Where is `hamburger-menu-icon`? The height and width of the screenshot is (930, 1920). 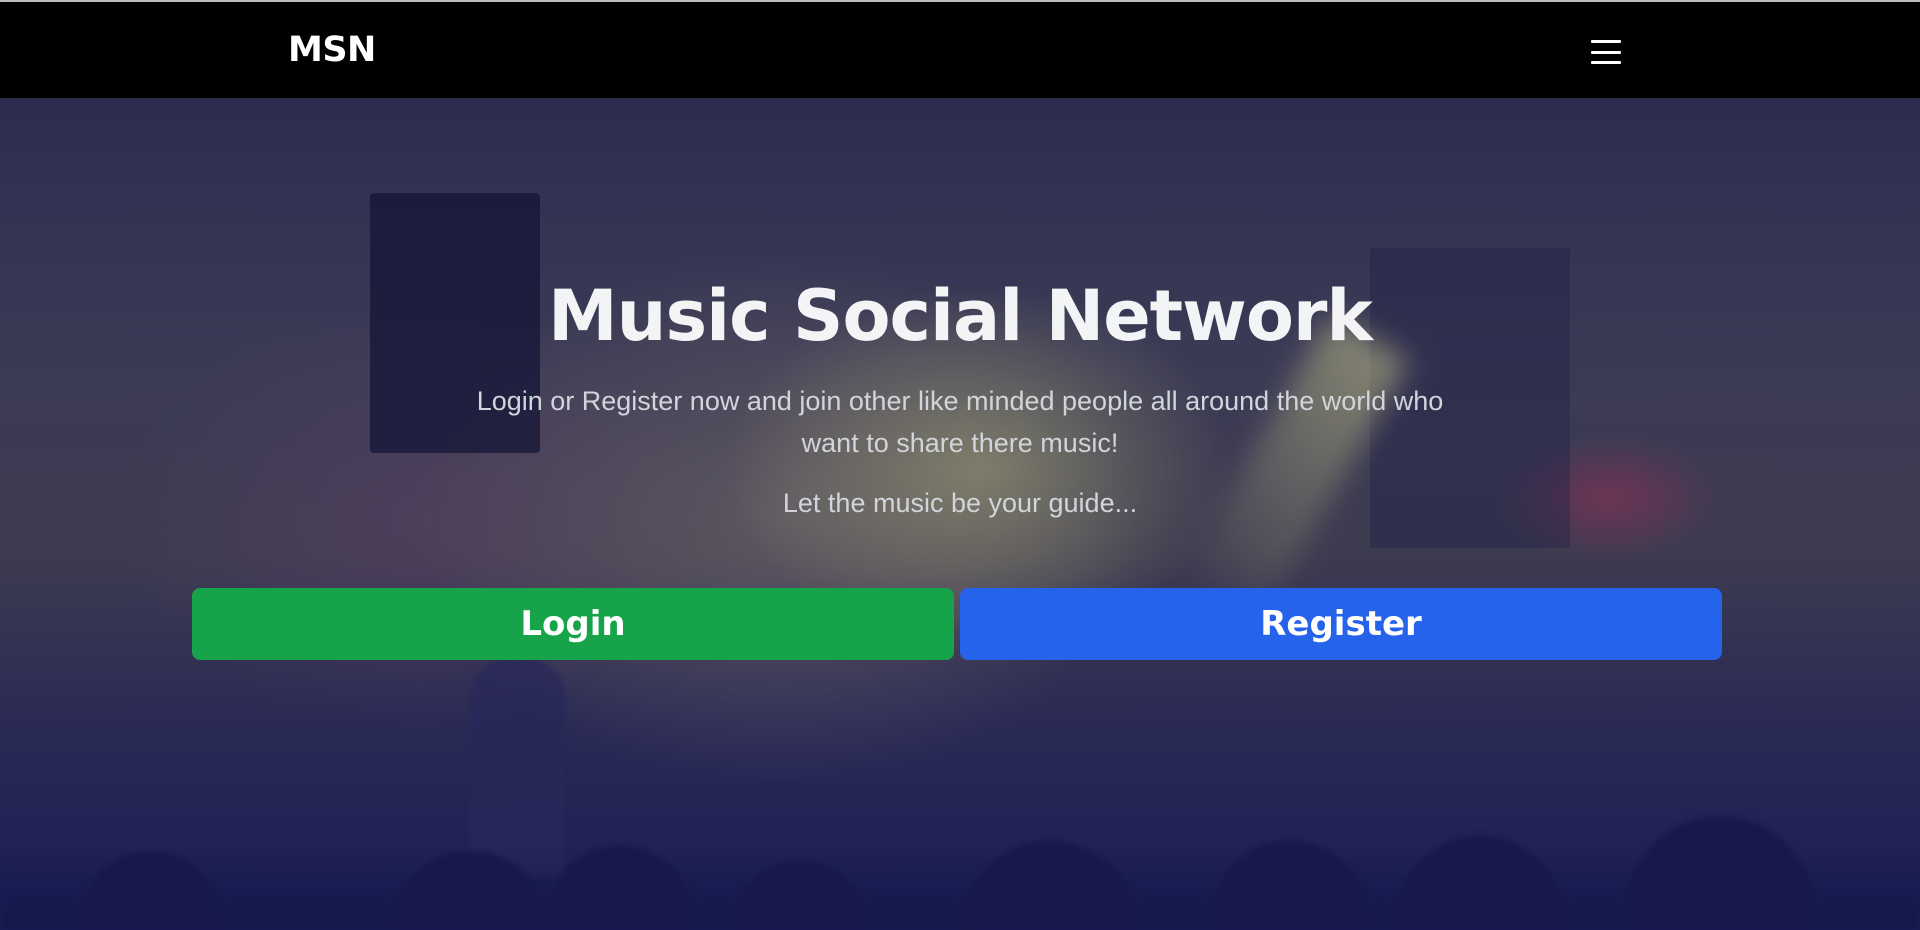
hamburger-menu-icon is located at coordinates (1606, 52).